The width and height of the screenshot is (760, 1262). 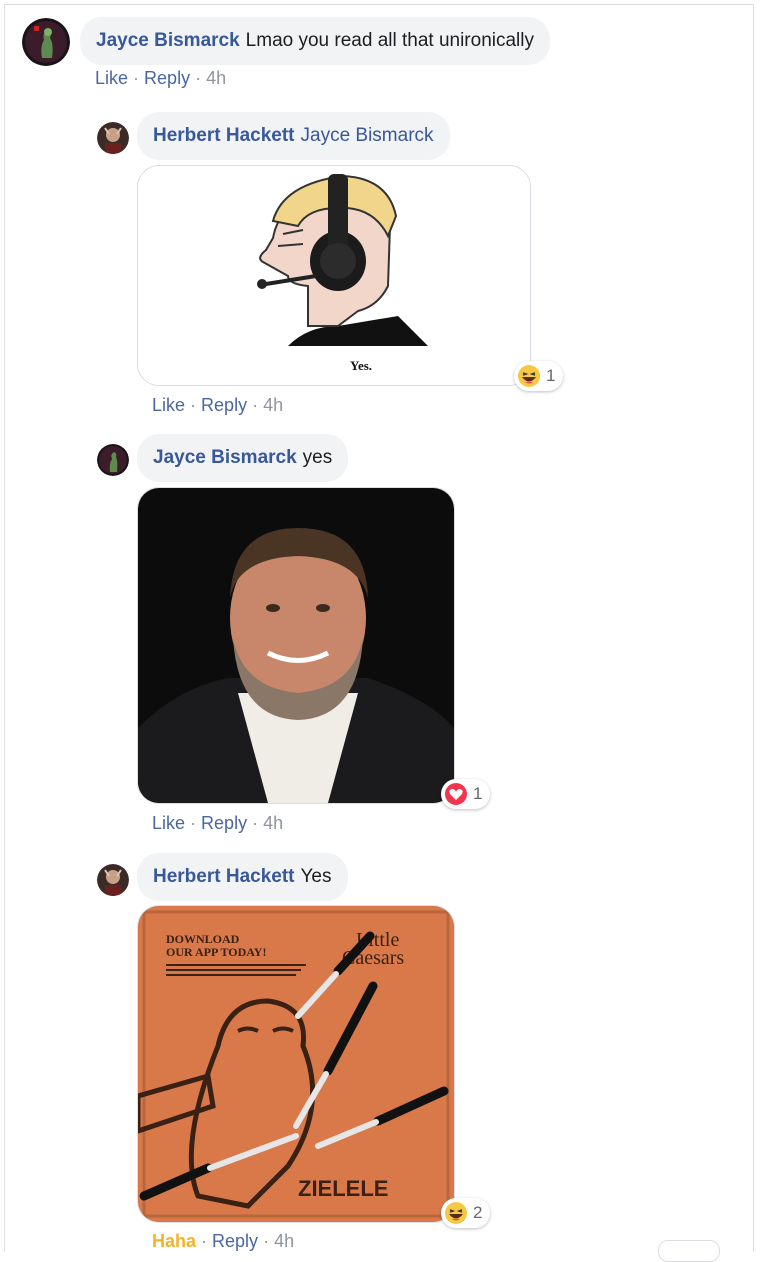 I want to click on feed-border-left, so click(x=4, y=628).